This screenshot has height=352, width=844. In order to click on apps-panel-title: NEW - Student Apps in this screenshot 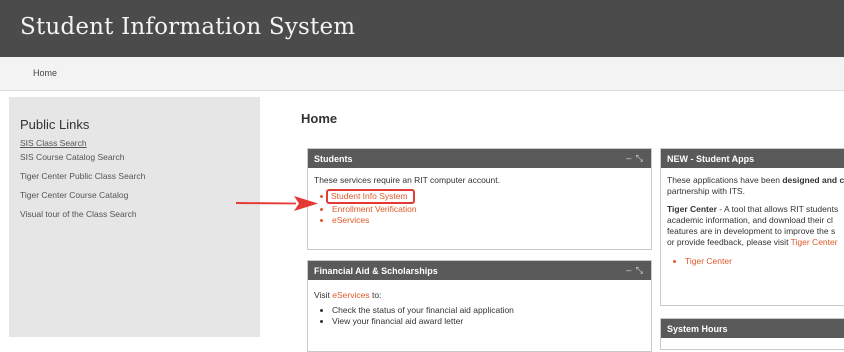, I will do `click(711, 159)`.